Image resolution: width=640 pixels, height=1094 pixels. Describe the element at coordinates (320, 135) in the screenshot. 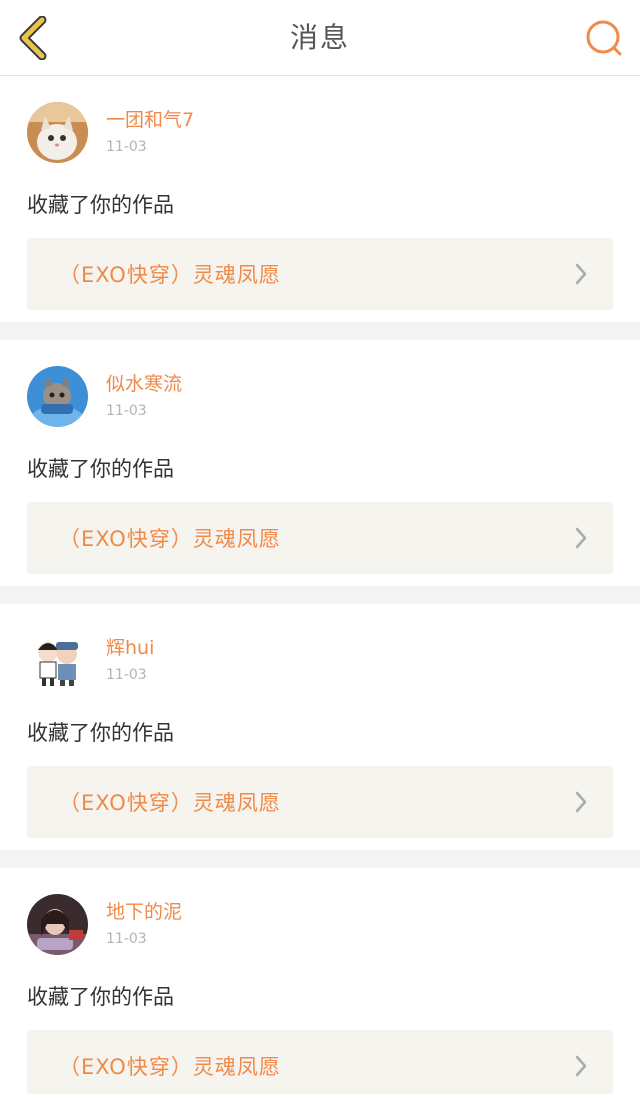

I see `user-row: 一团和气7 11-03` at that location.